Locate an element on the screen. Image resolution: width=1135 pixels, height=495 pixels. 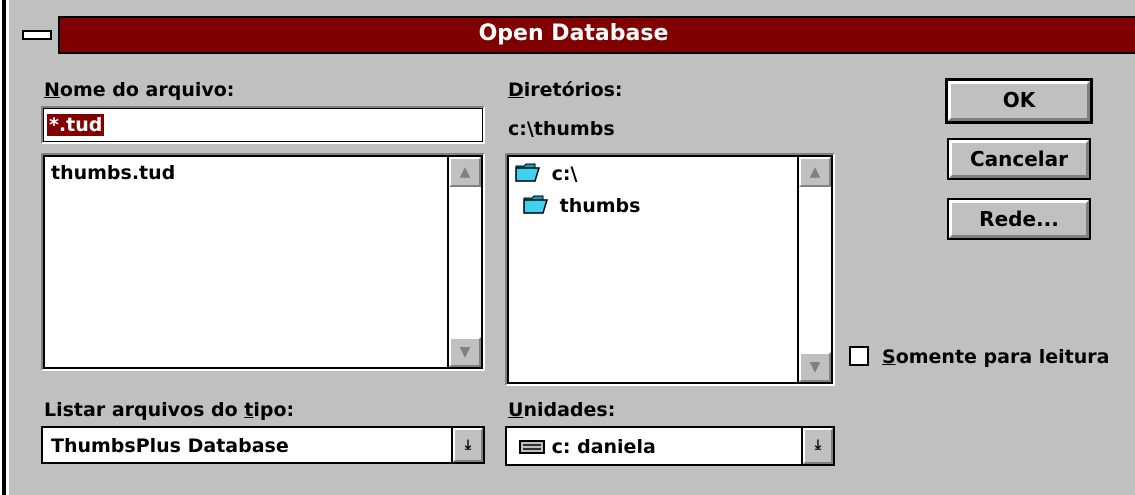
ok-button-label: OK is located at coordinates (1019, 100).